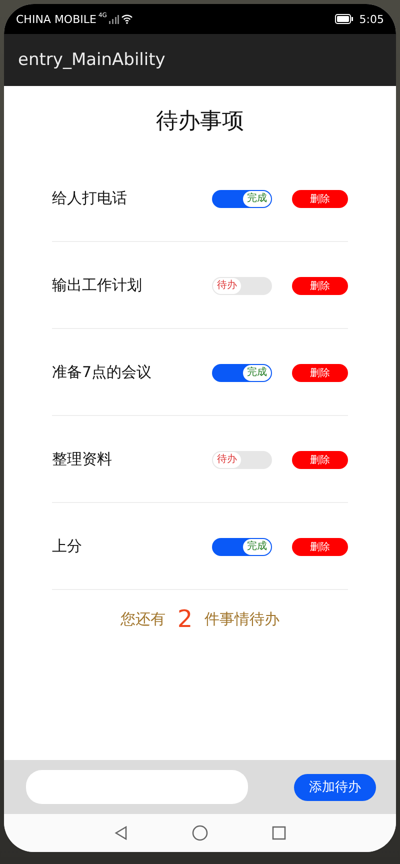 The height and width of the screenshot is (864, 400). What do you see at coordinates (67, 546) in the screenshot?
I see `todo-text: 上分` at bounding box center [67, 546].